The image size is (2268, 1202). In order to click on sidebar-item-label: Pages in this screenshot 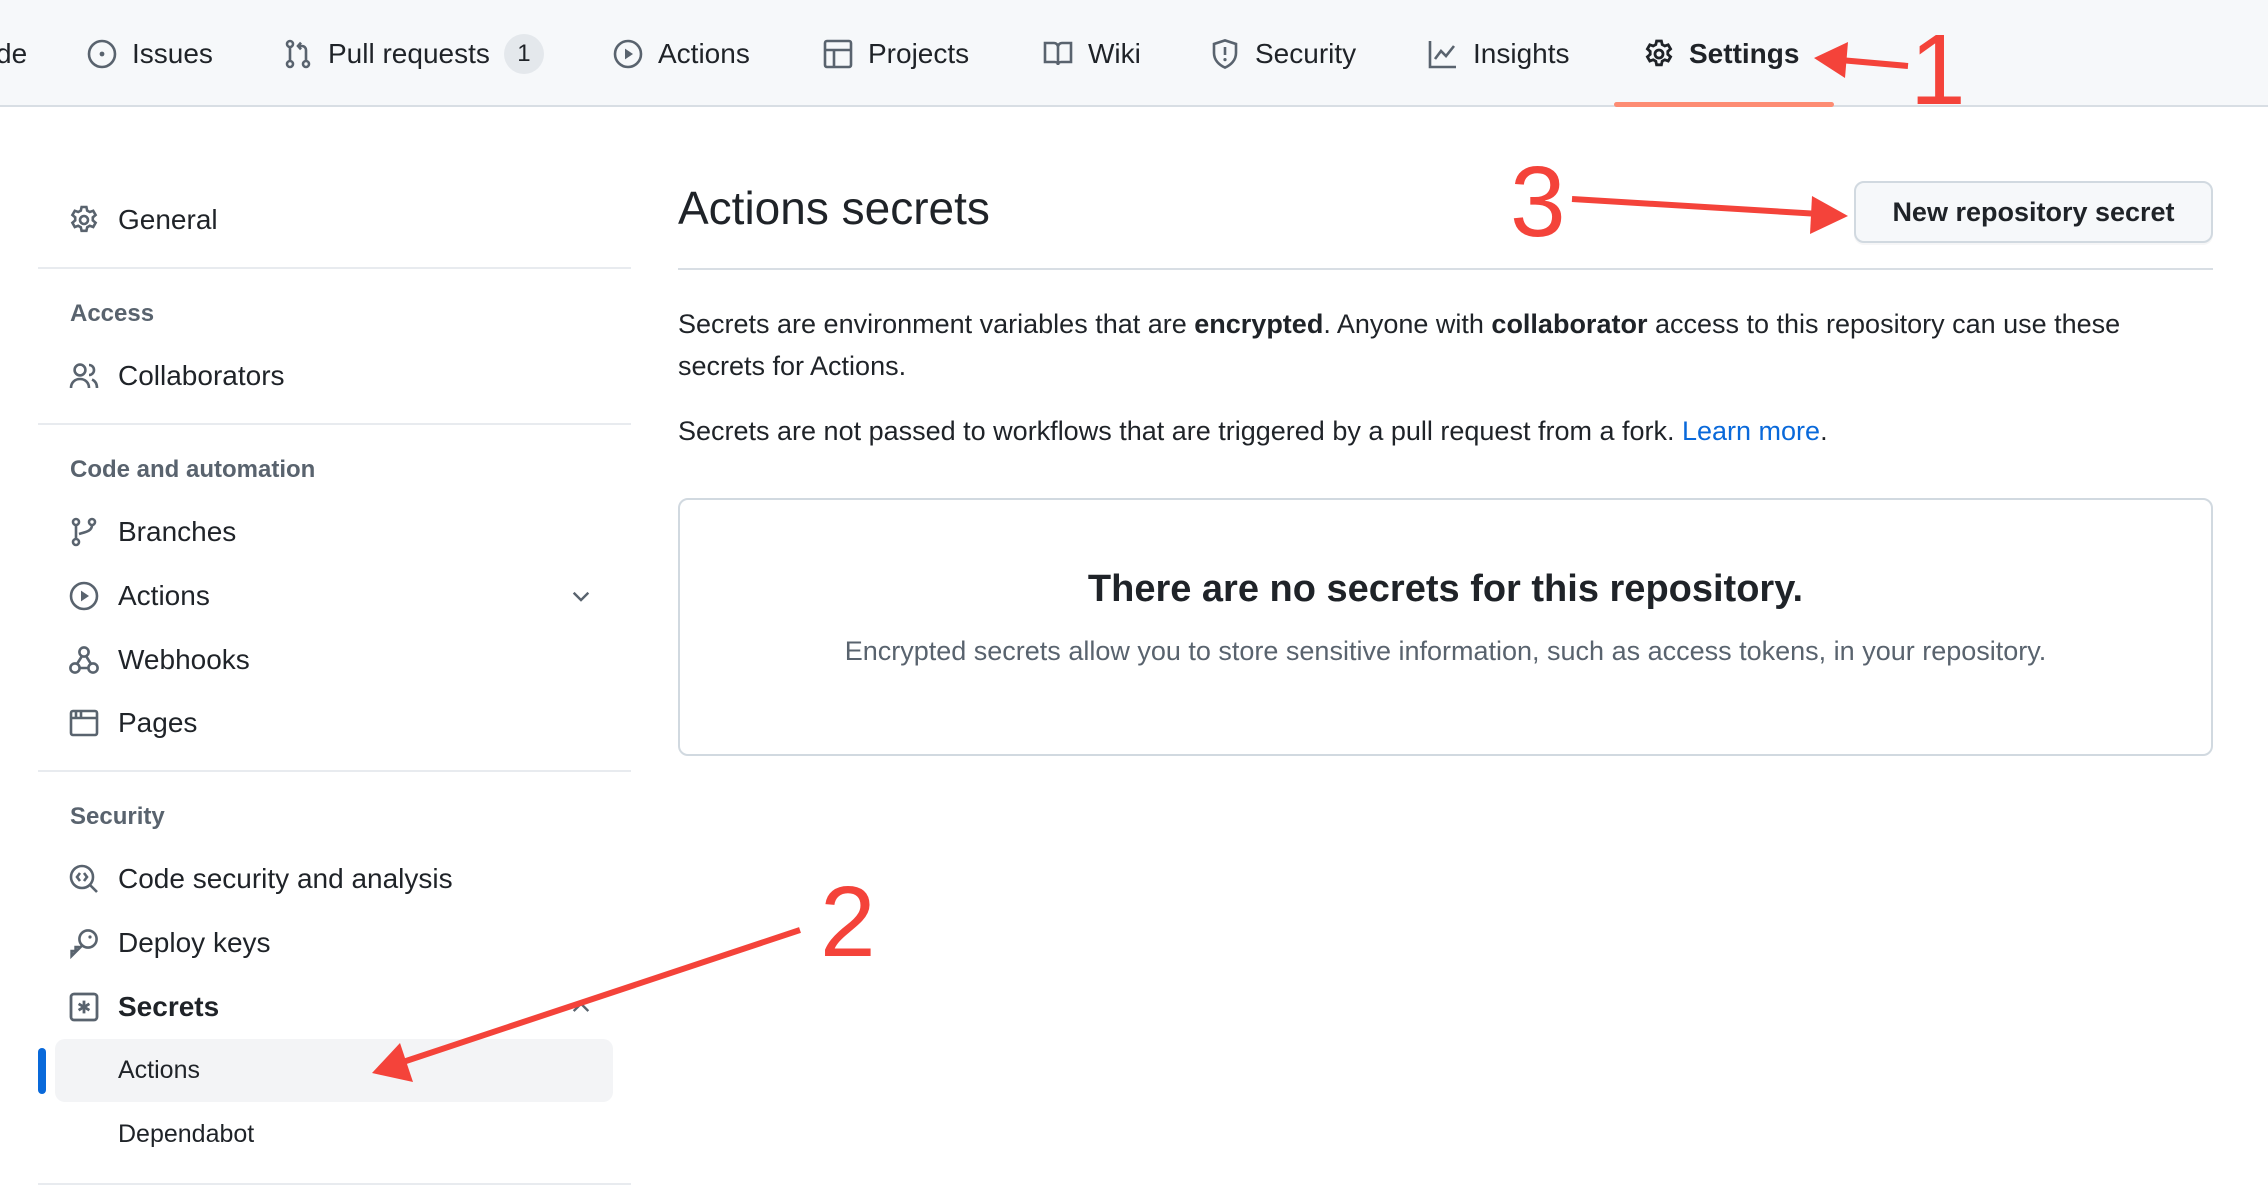, I will do `click(158, 722)`.